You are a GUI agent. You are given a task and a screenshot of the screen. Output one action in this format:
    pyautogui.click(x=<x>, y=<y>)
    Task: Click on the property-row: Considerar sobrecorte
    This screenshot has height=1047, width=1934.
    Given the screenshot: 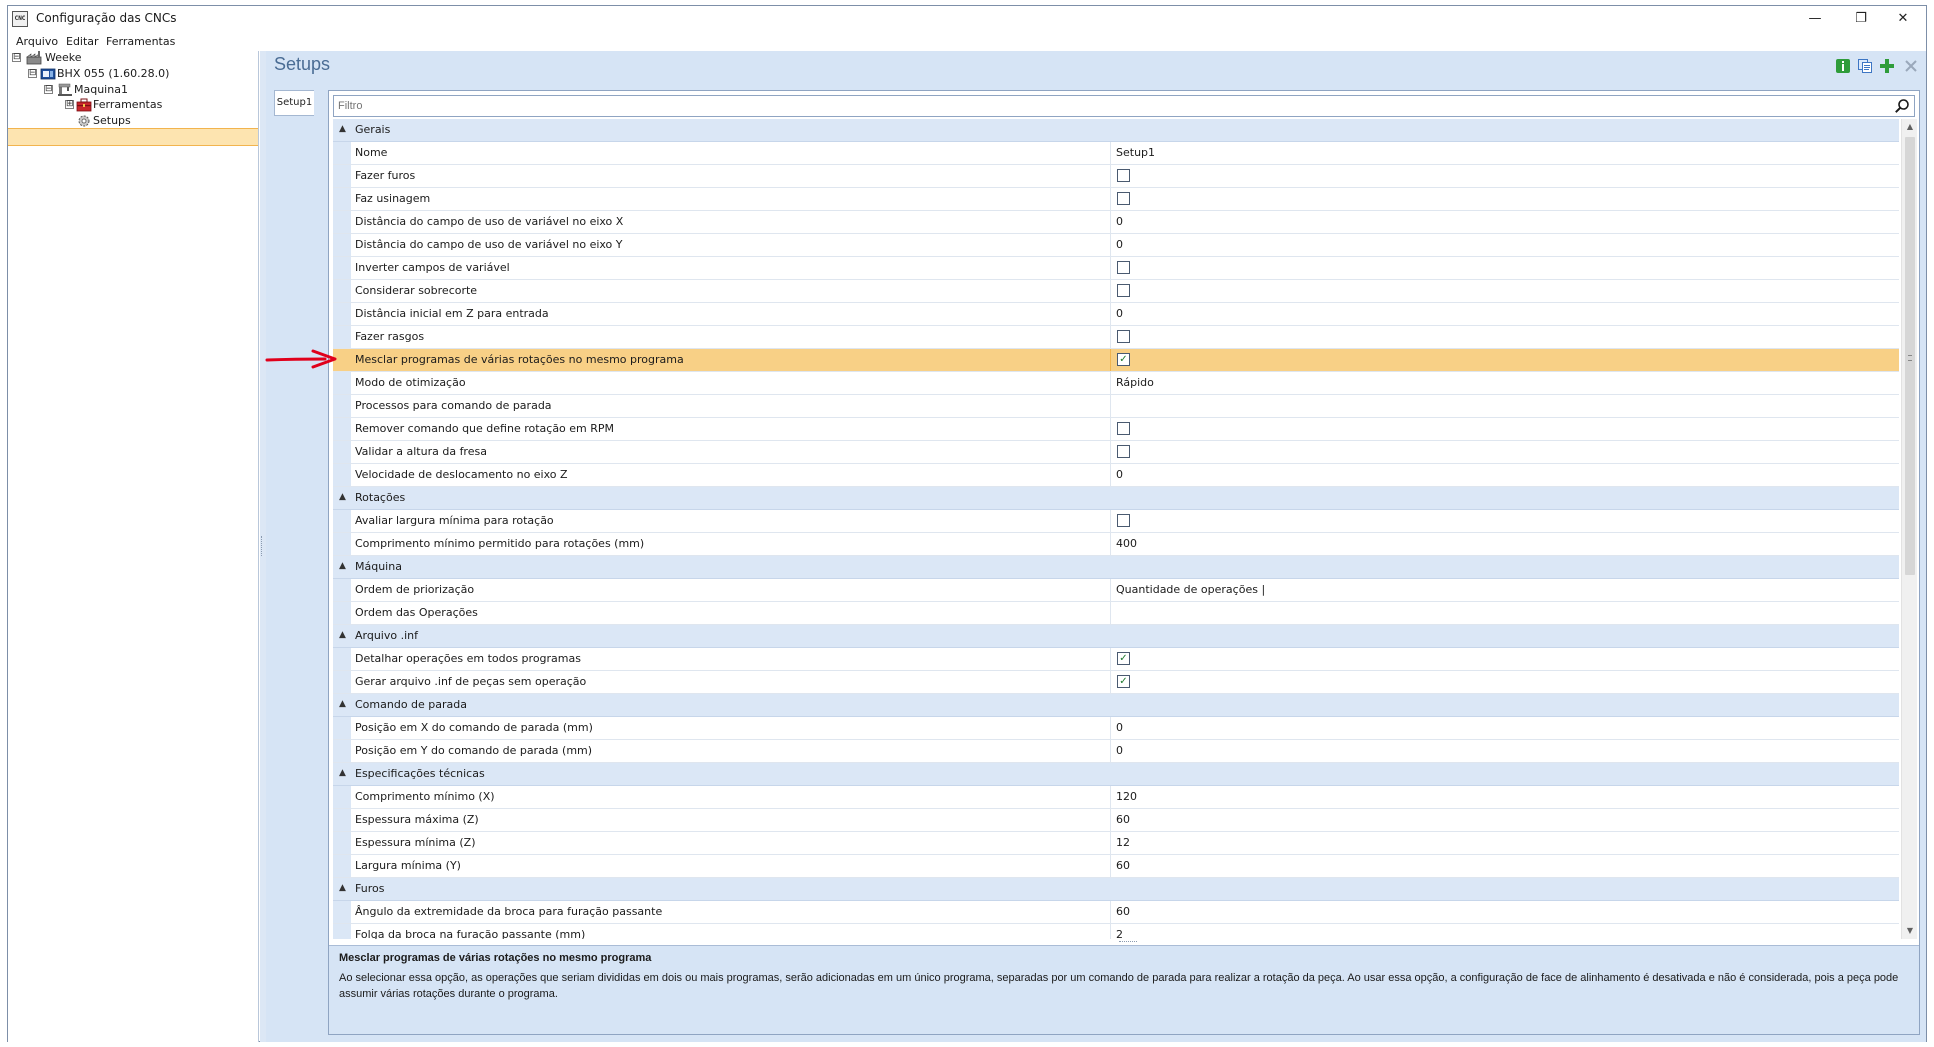 What is the action you would take?
    pyautogui.click(x=1116, y=291)
    